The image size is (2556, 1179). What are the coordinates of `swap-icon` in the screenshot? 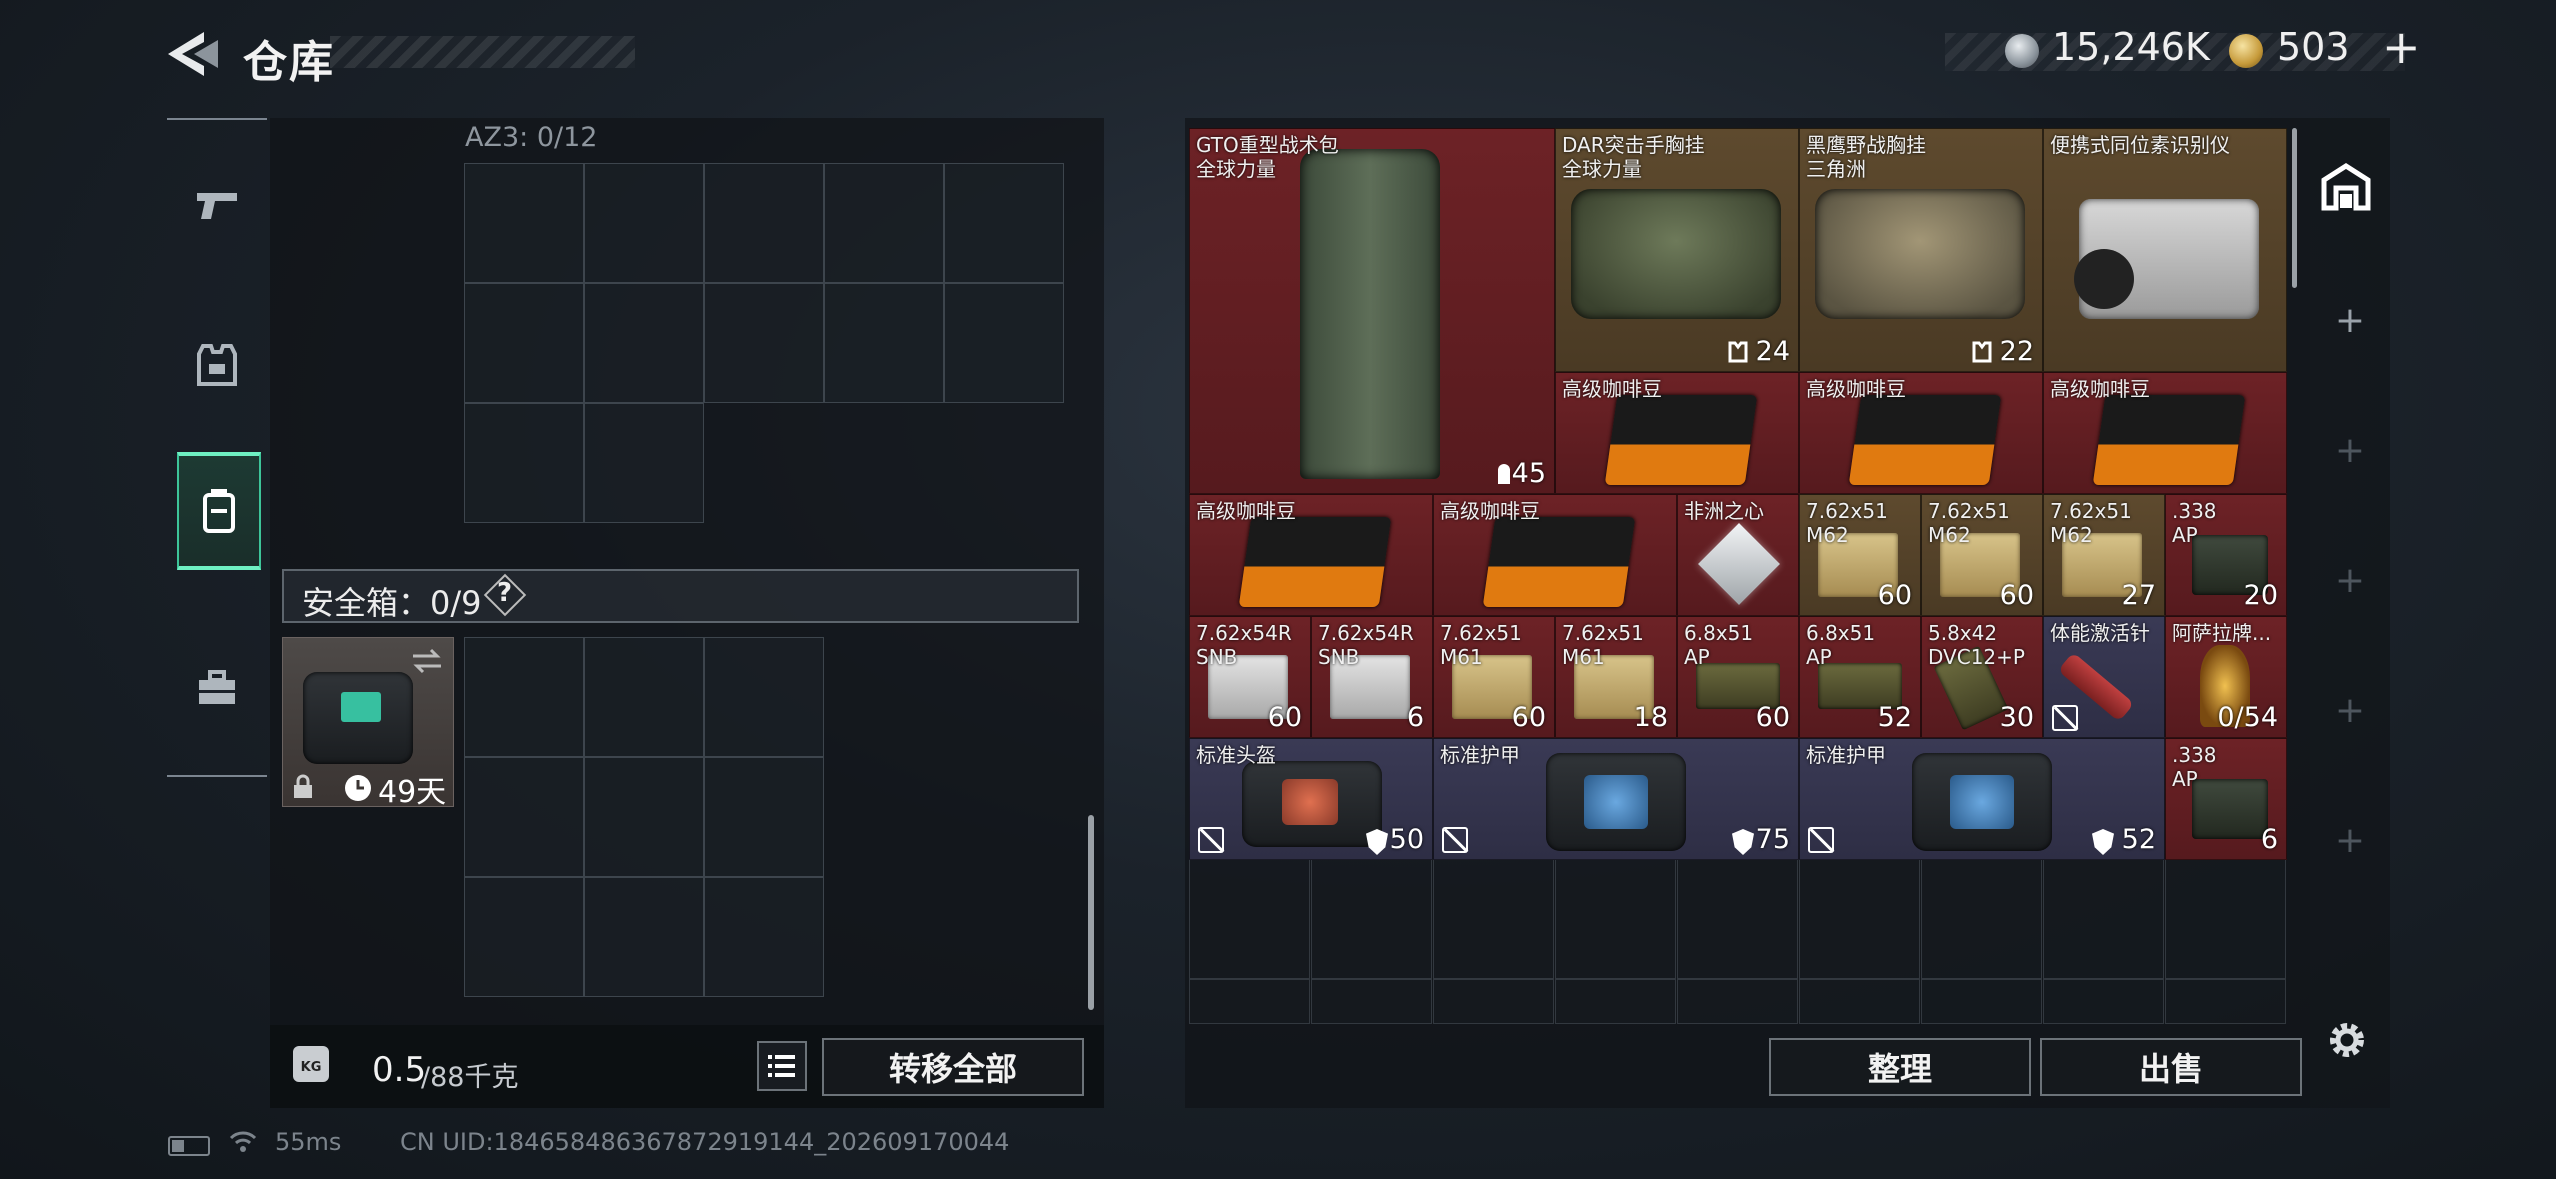 It's located at (427, 661).